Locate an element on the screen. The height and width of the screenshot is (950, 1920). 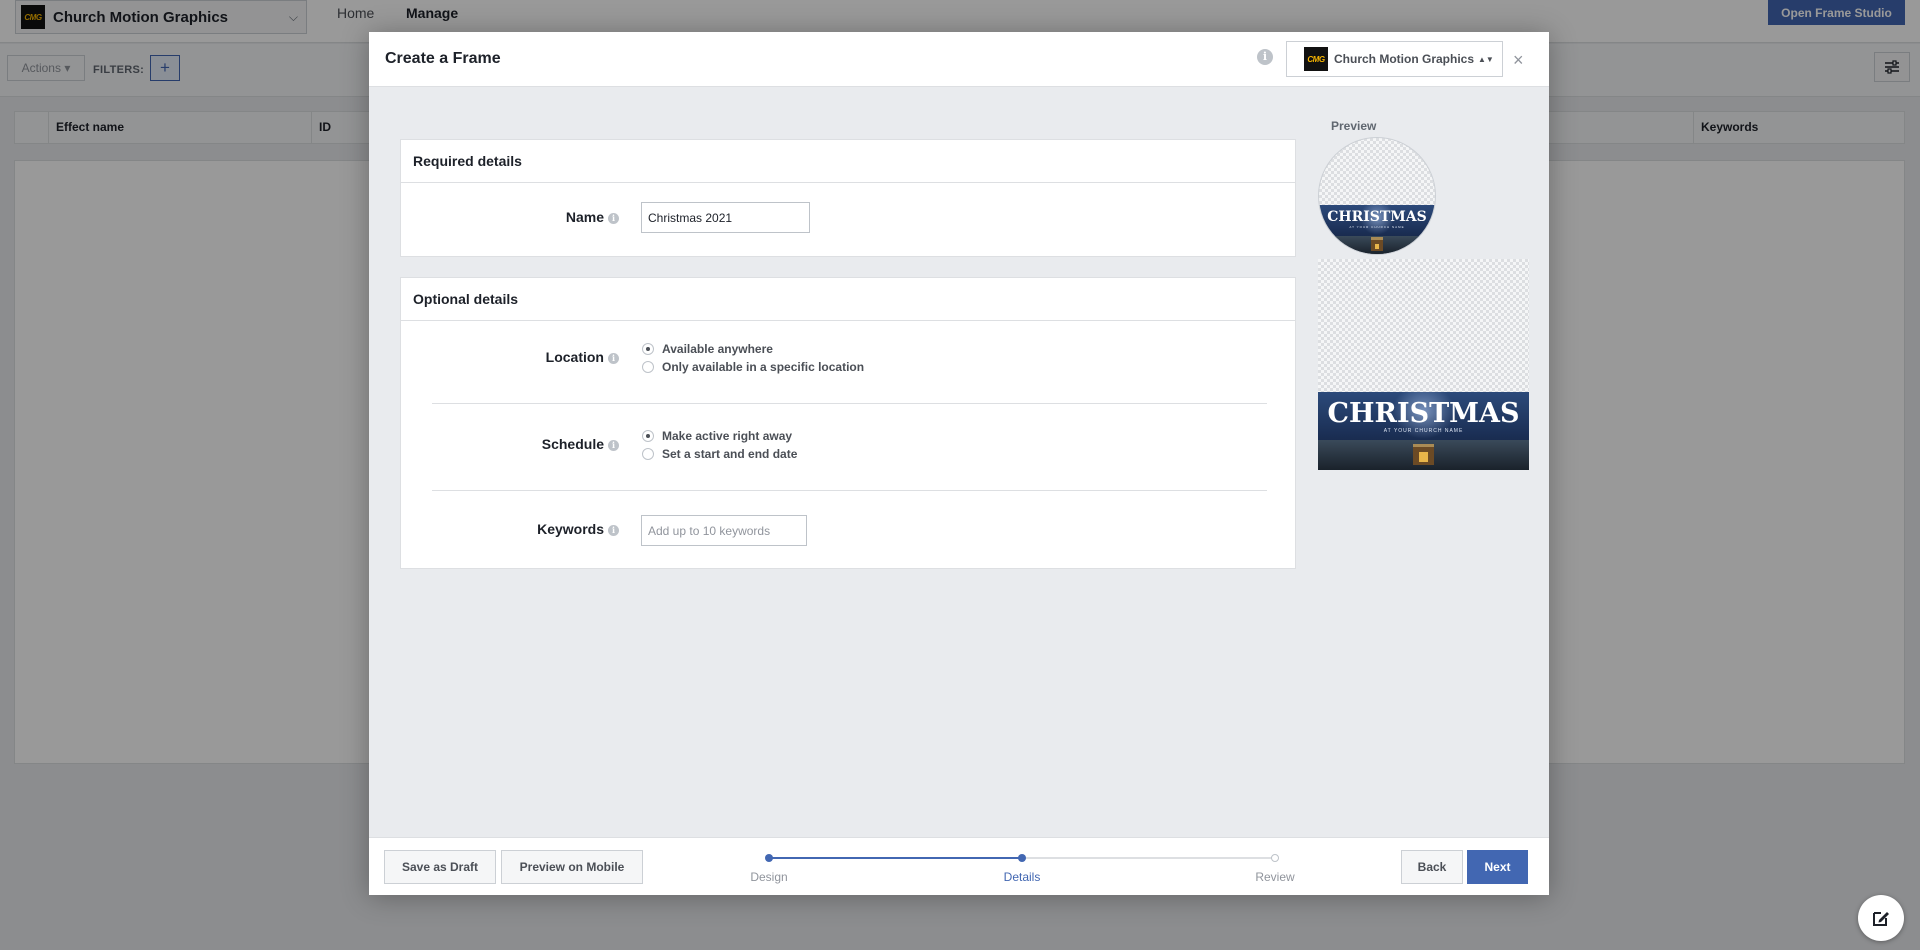
schedule-label: Schedule i is located at coordinates (580, 444).